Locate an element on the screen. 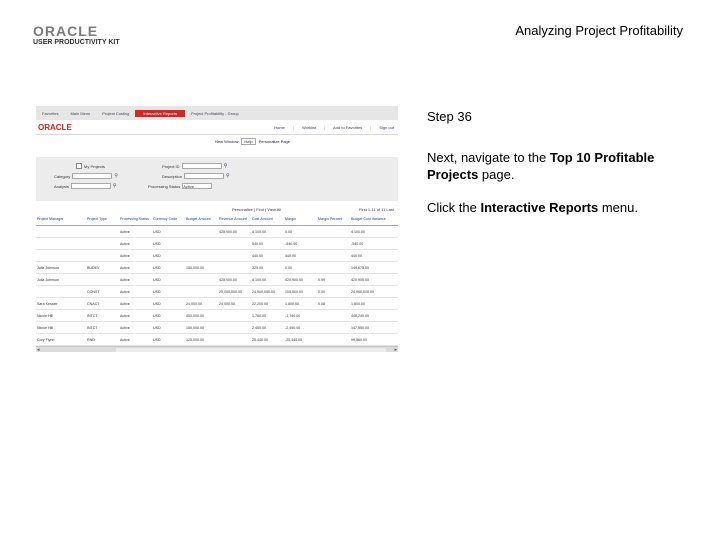 This screenshot has width=720, height=540. oracle-upk-logo: ORACLE USER PRODUCTIVITY KIT is located at coordinates (83, 35).